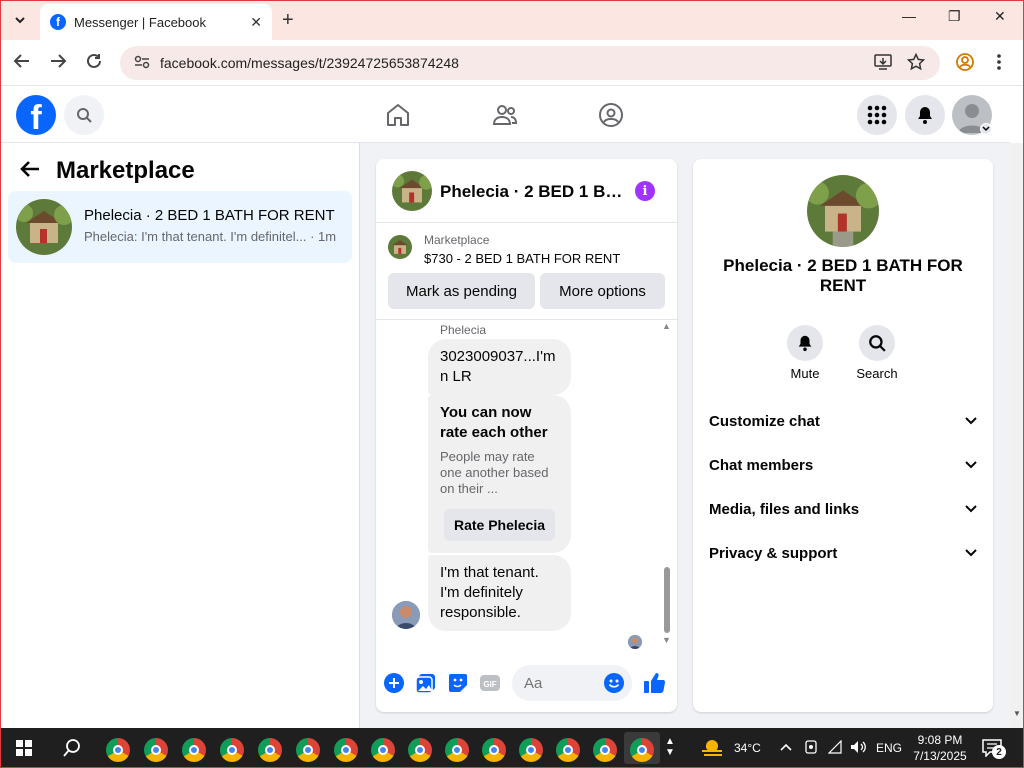 Image resolution: width=1024 pixels, height=768 pixels. Describe the element at coordinates (883, 64) in the screenshot. I see `install-app-icon` at that location.